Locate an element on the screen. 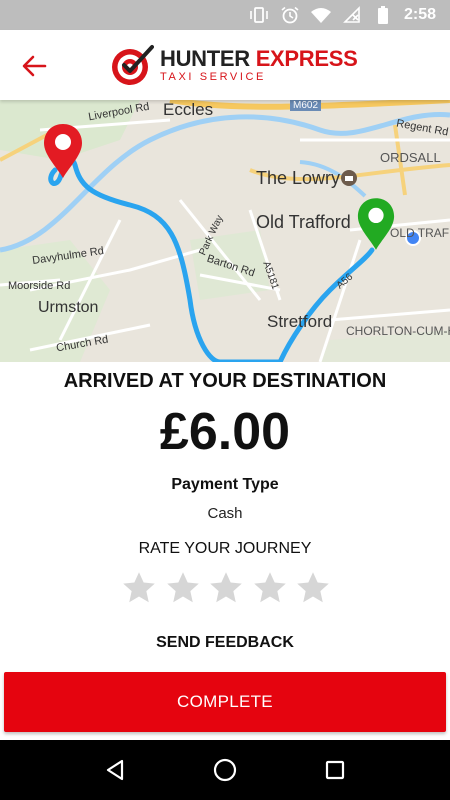 This screenshot has height=800, width=450. hunter-express-logo: HUNTER EXPRESS TAXI SERVICE is located at coordinates (234, 65).